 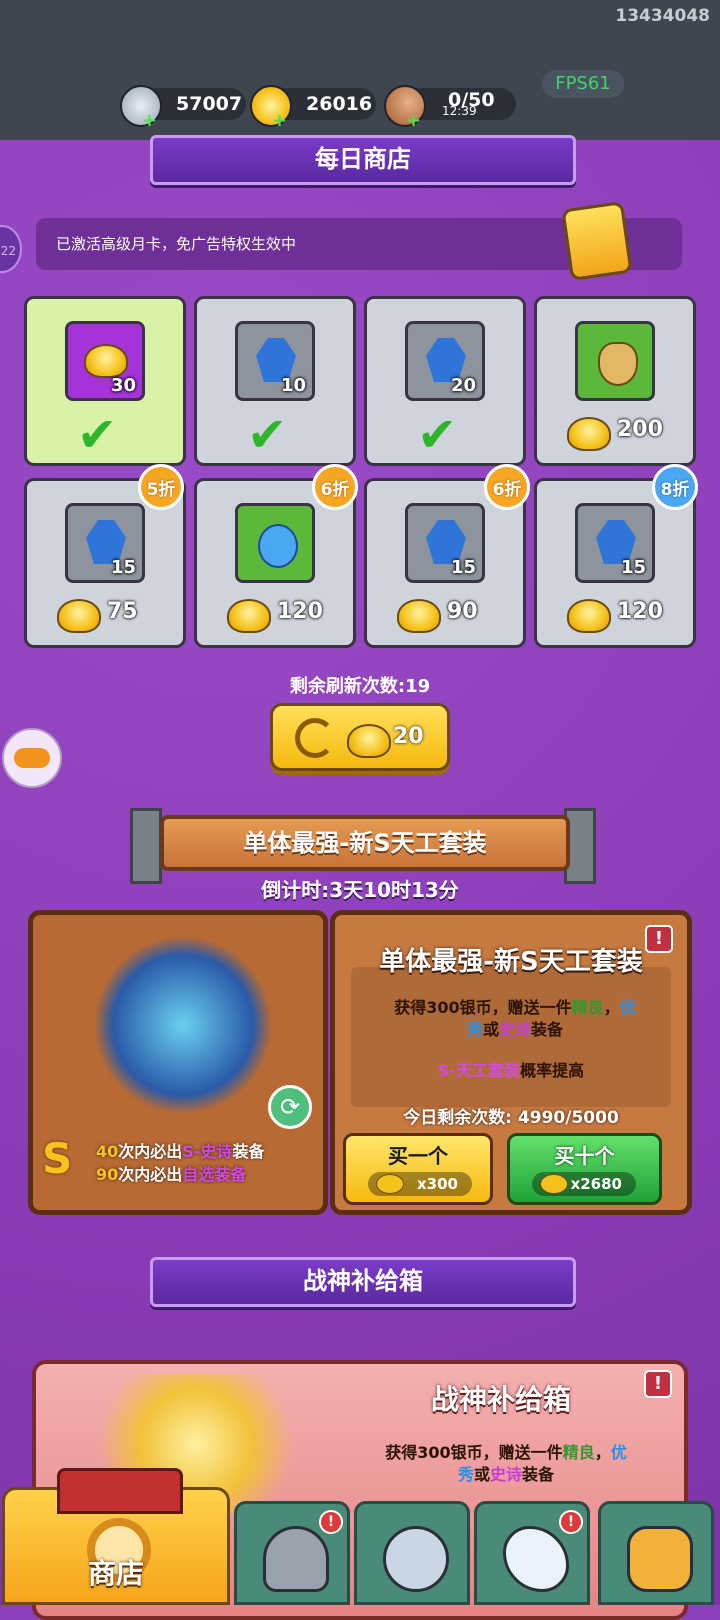 What do you see at coordinates (462, 611) in the screenshot?
I see `price-value: 90` at bounding box center [462, 611].